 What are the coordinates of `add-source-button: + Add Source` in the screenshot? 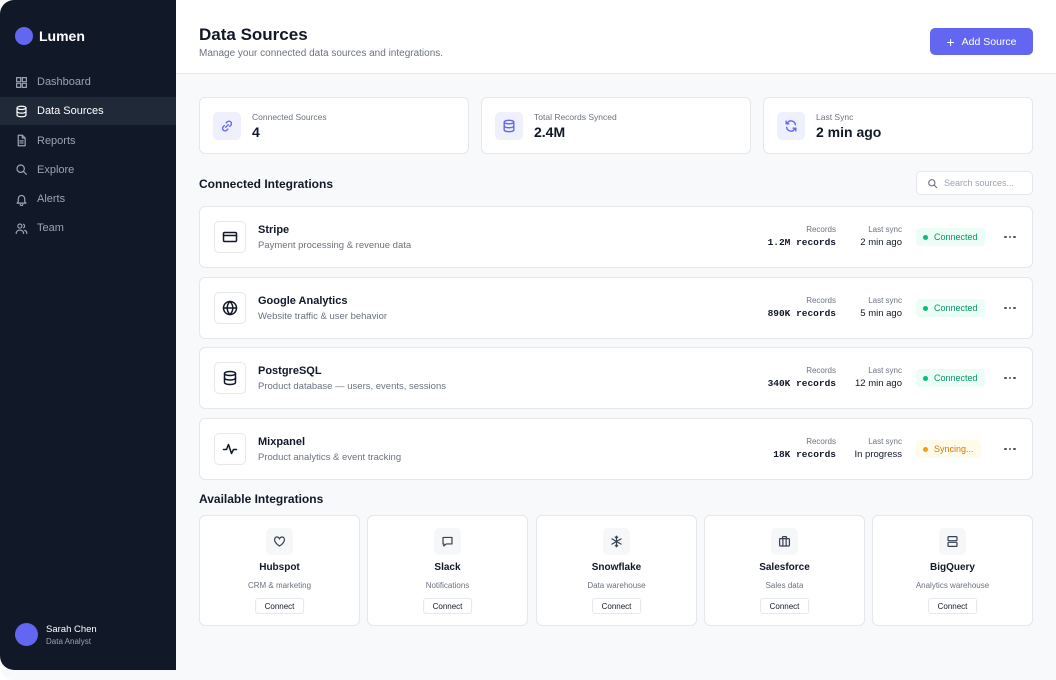 It's located at (981, 41).